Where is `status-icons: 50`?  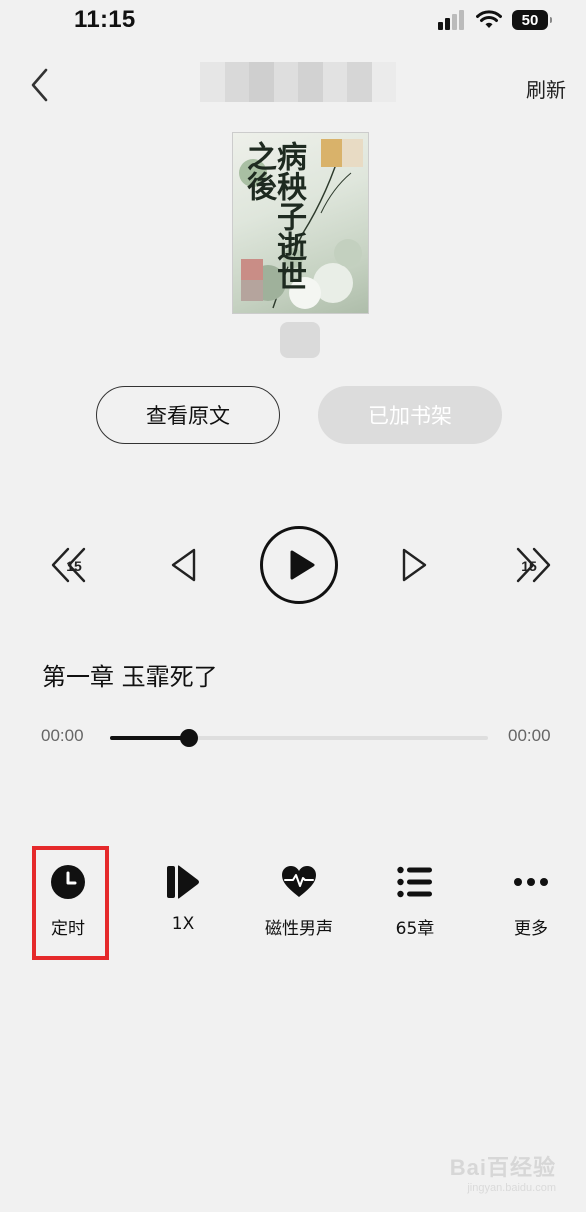 status-icons: 50 is located at coordinates (495, 20).